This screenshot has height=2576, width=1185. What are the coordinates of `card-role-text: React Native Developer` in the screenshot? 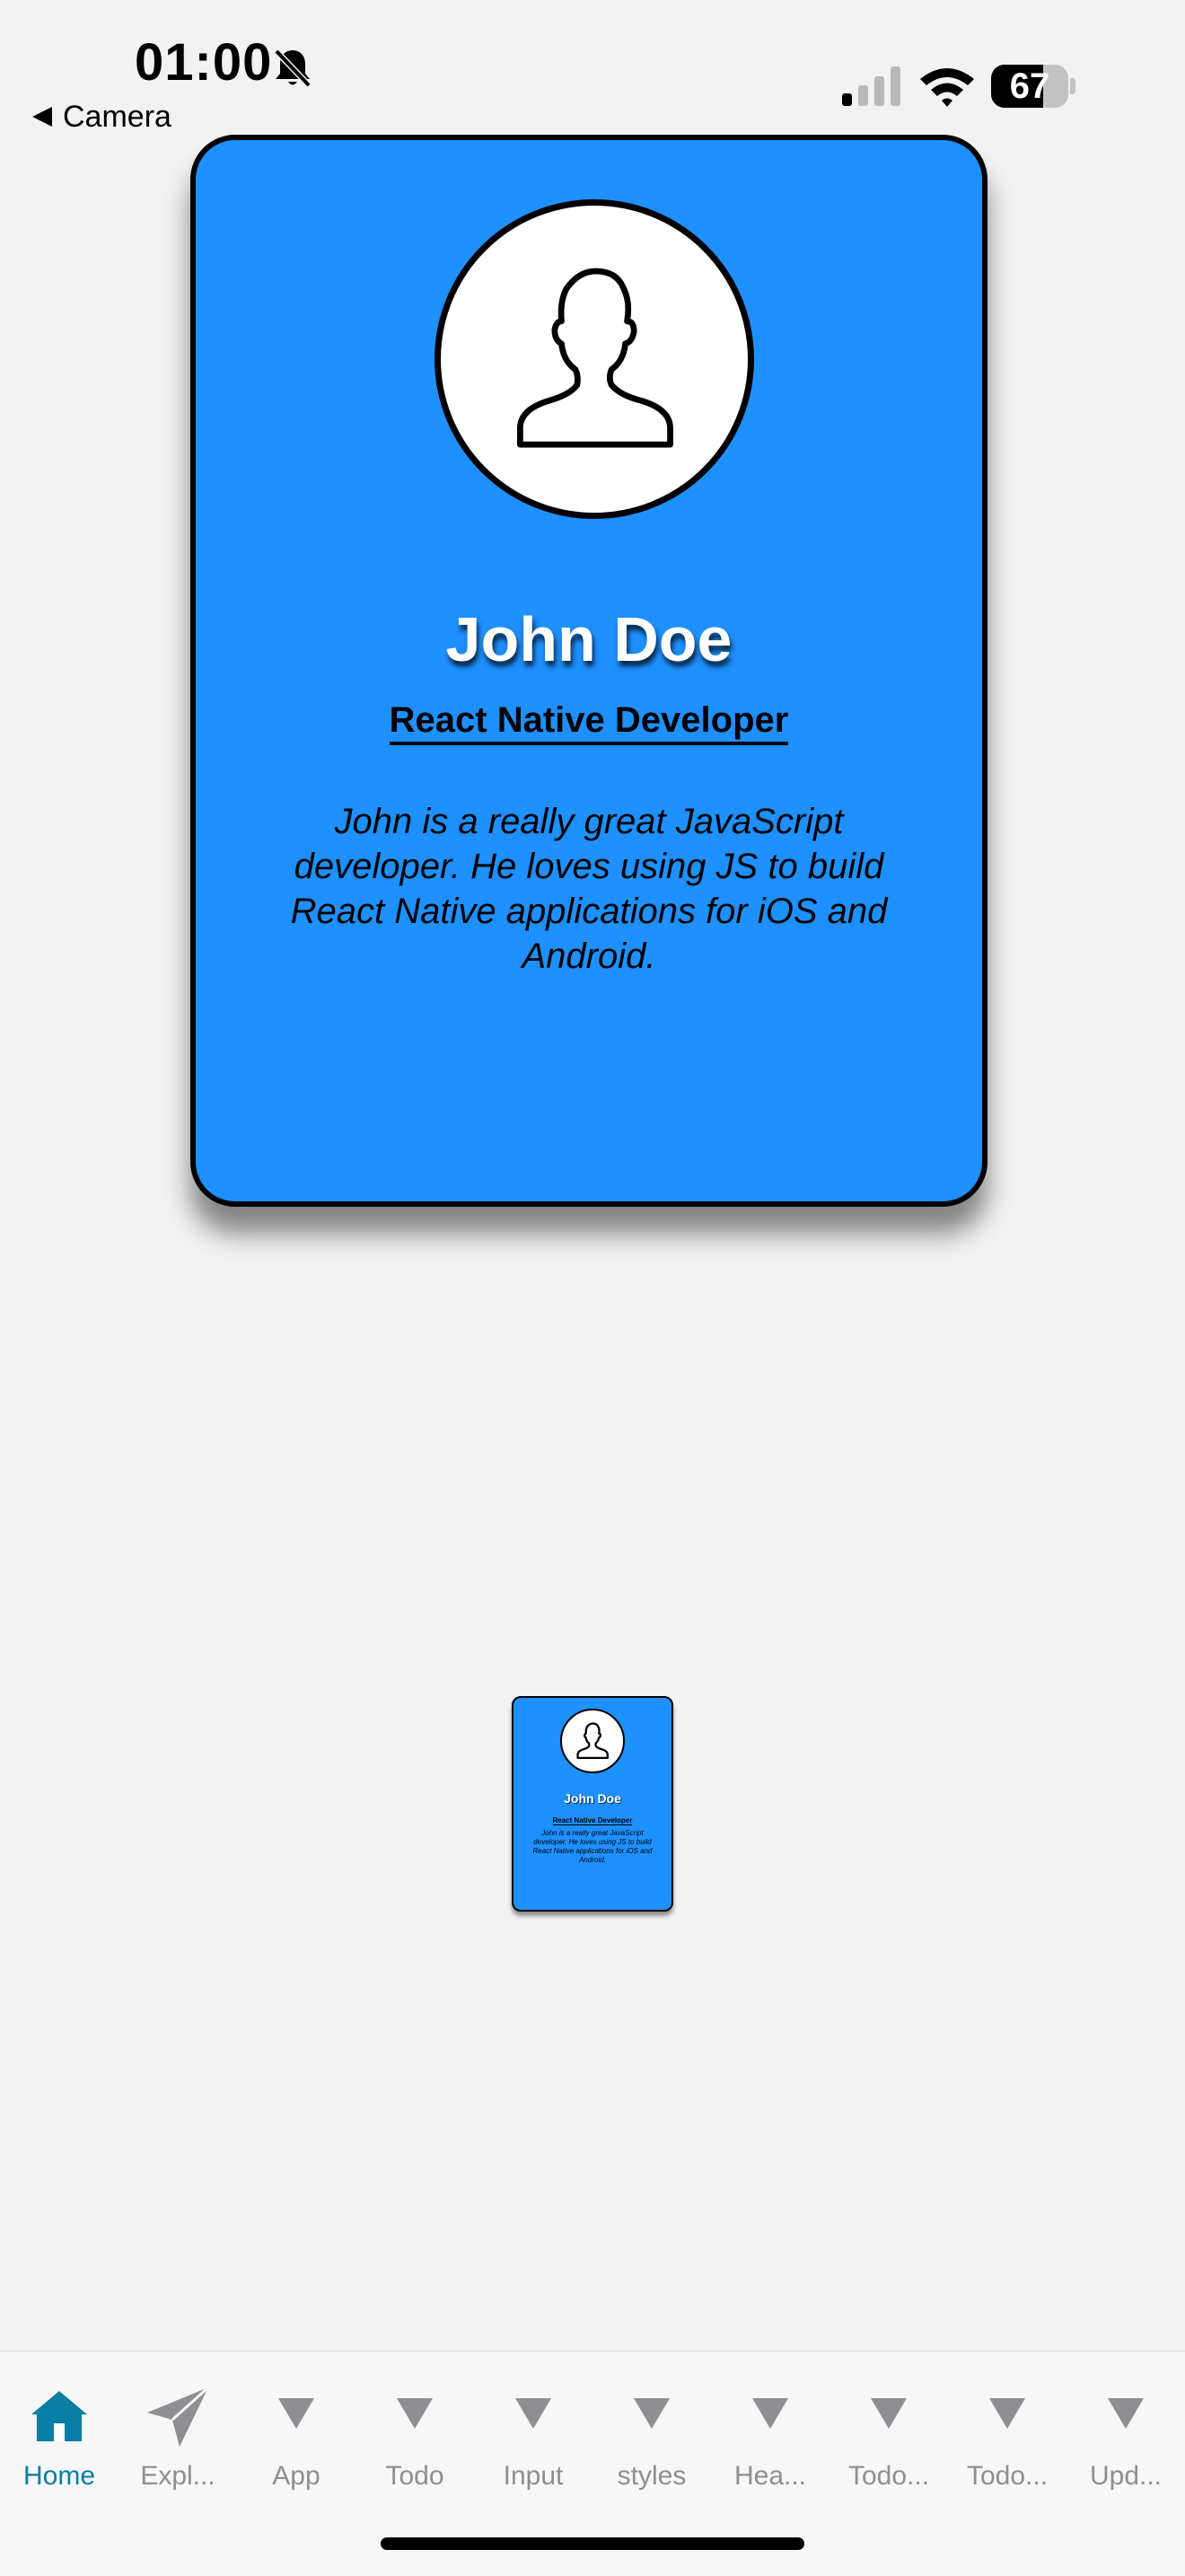 It's located at (589, 722).